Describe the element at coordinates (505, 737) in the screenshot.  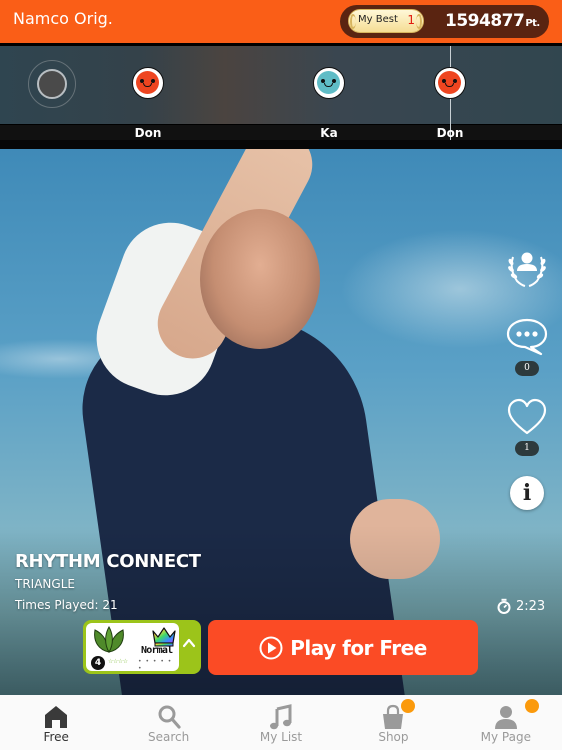
I see `nav-label: My Page` at that location.